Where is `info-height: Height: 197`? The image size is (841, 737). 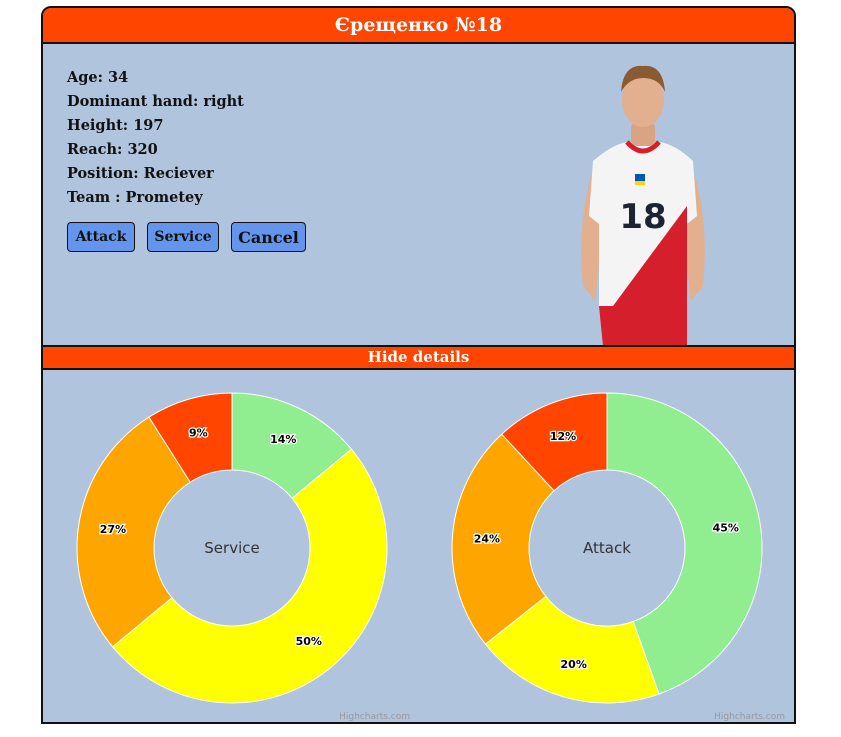
info-height: Height: 197 is located at coordinates (115, 125).